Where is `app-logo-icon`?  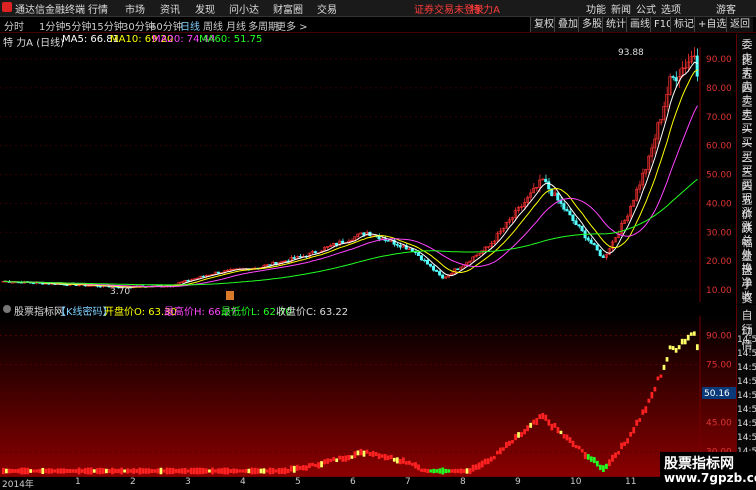 app-logo-icon is located at coordinates (7, 7).